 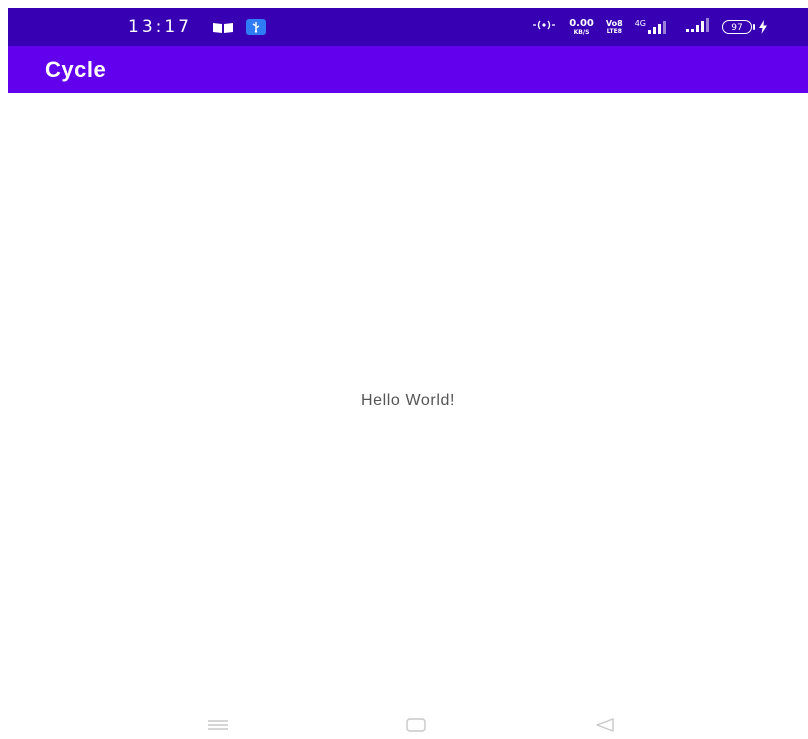 What do you see at coordinates (218, 725) in the screenshot?
I see `menu-icon` at bounding box center [218, 725].